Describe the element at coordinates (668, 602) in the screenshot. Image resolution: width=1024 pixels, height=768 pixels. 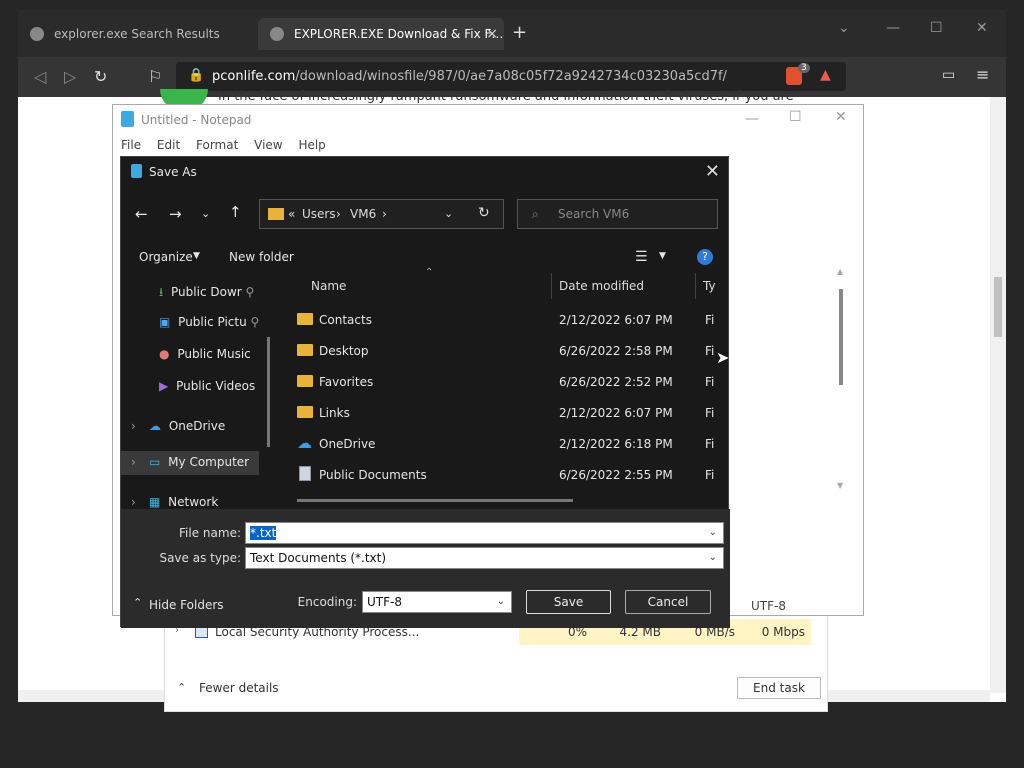
I see `cancel-button: Cancel` at that location.